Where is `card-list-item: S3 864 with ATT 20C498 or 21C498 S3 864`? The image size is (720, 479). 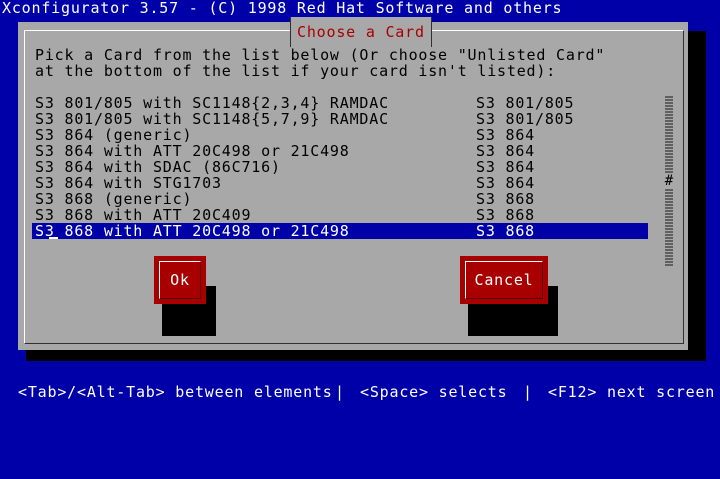
card-list-item: S3 864 with ATT 20C498 or 21C498 S3 864 is located at coordinates (340, 151).